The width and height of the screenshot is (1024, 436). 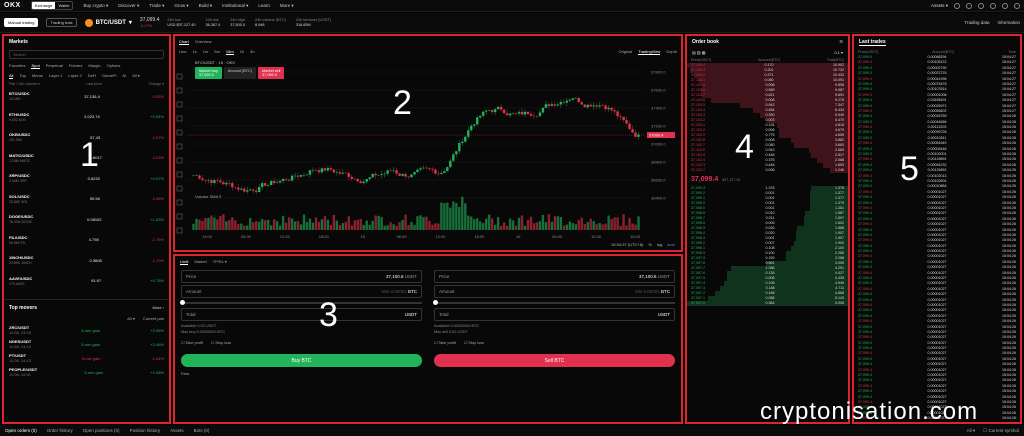 What do you see at coordinates (981, 5) in the screenshot?
I see `bell-icon` at bounding box center [981, 5].